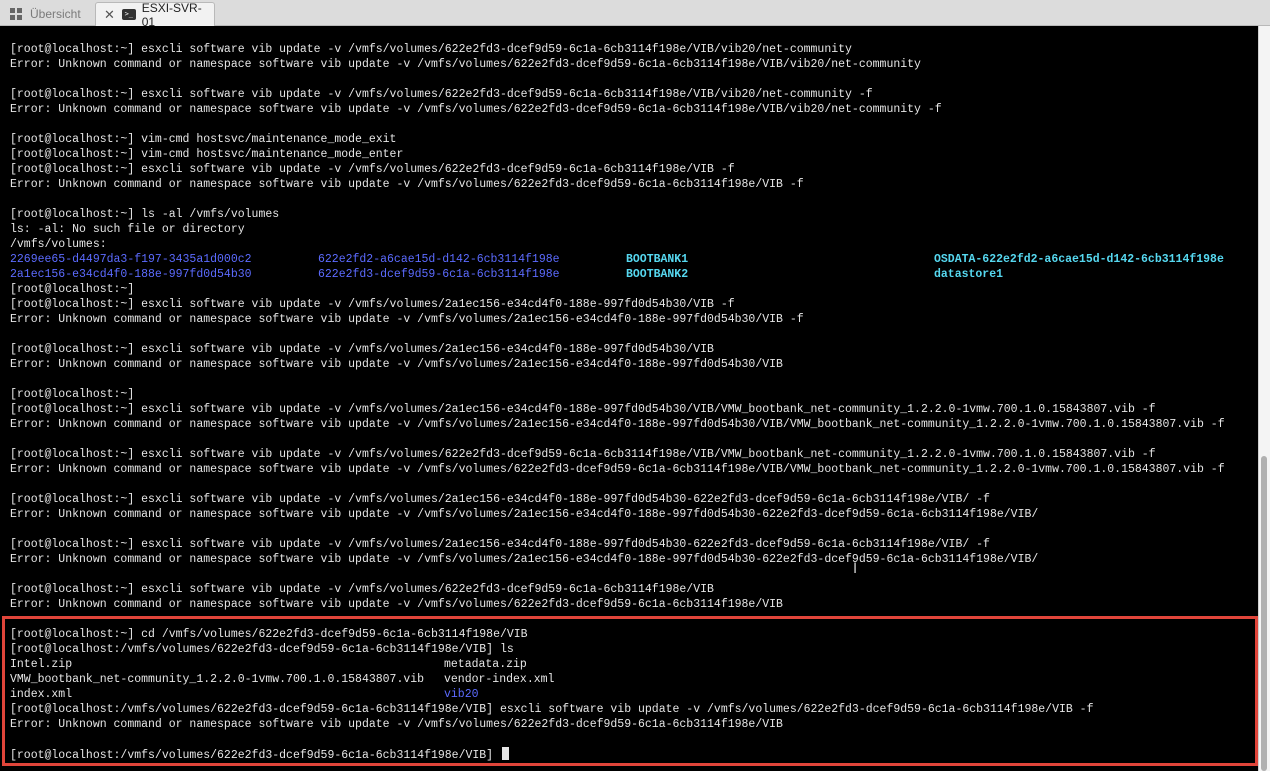 Image resolution: width=1270 pixels, height=771 pixels. Describe the element at coordinates (41, 694) in the screenshot. I see `listing-entry: index.xml` at that location.